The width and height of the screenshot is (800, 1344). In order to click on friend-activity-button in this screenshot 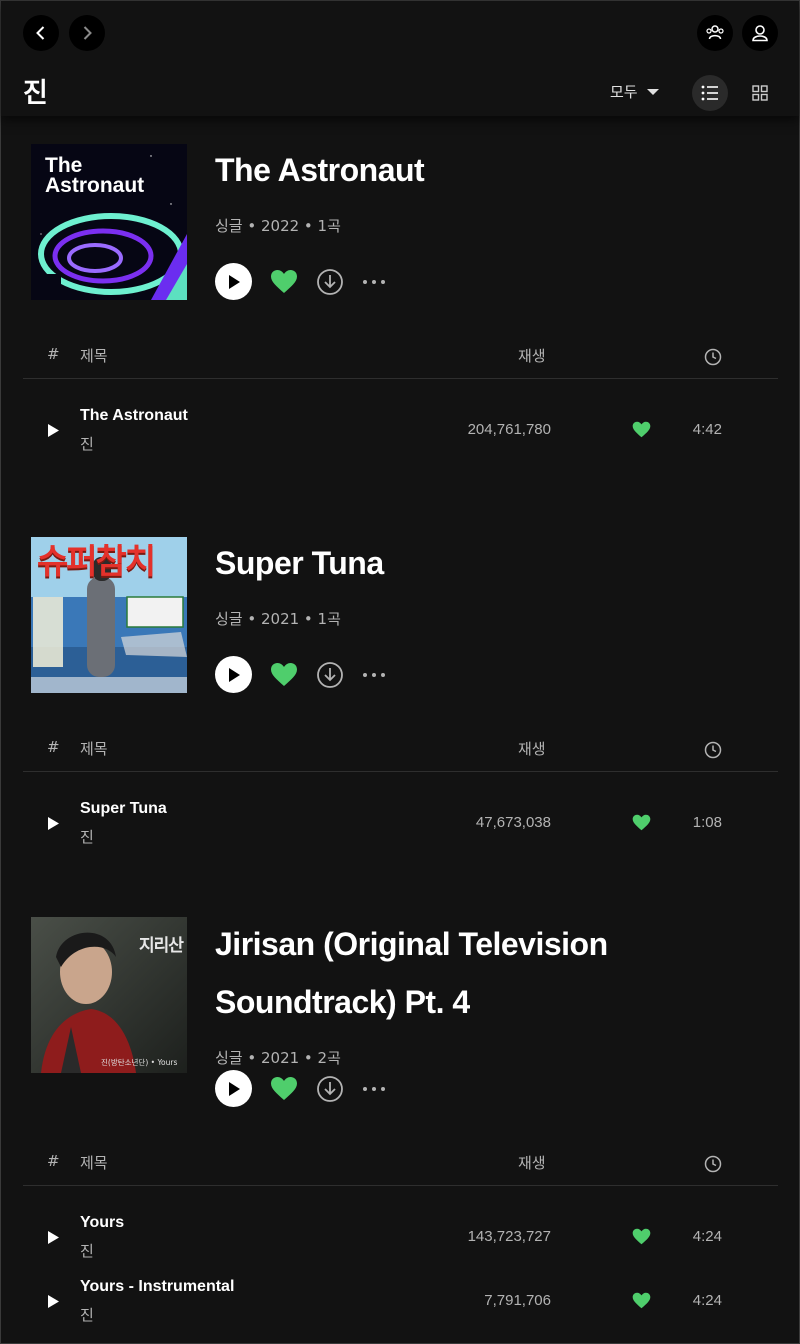, I will do `click(715, 33)`.